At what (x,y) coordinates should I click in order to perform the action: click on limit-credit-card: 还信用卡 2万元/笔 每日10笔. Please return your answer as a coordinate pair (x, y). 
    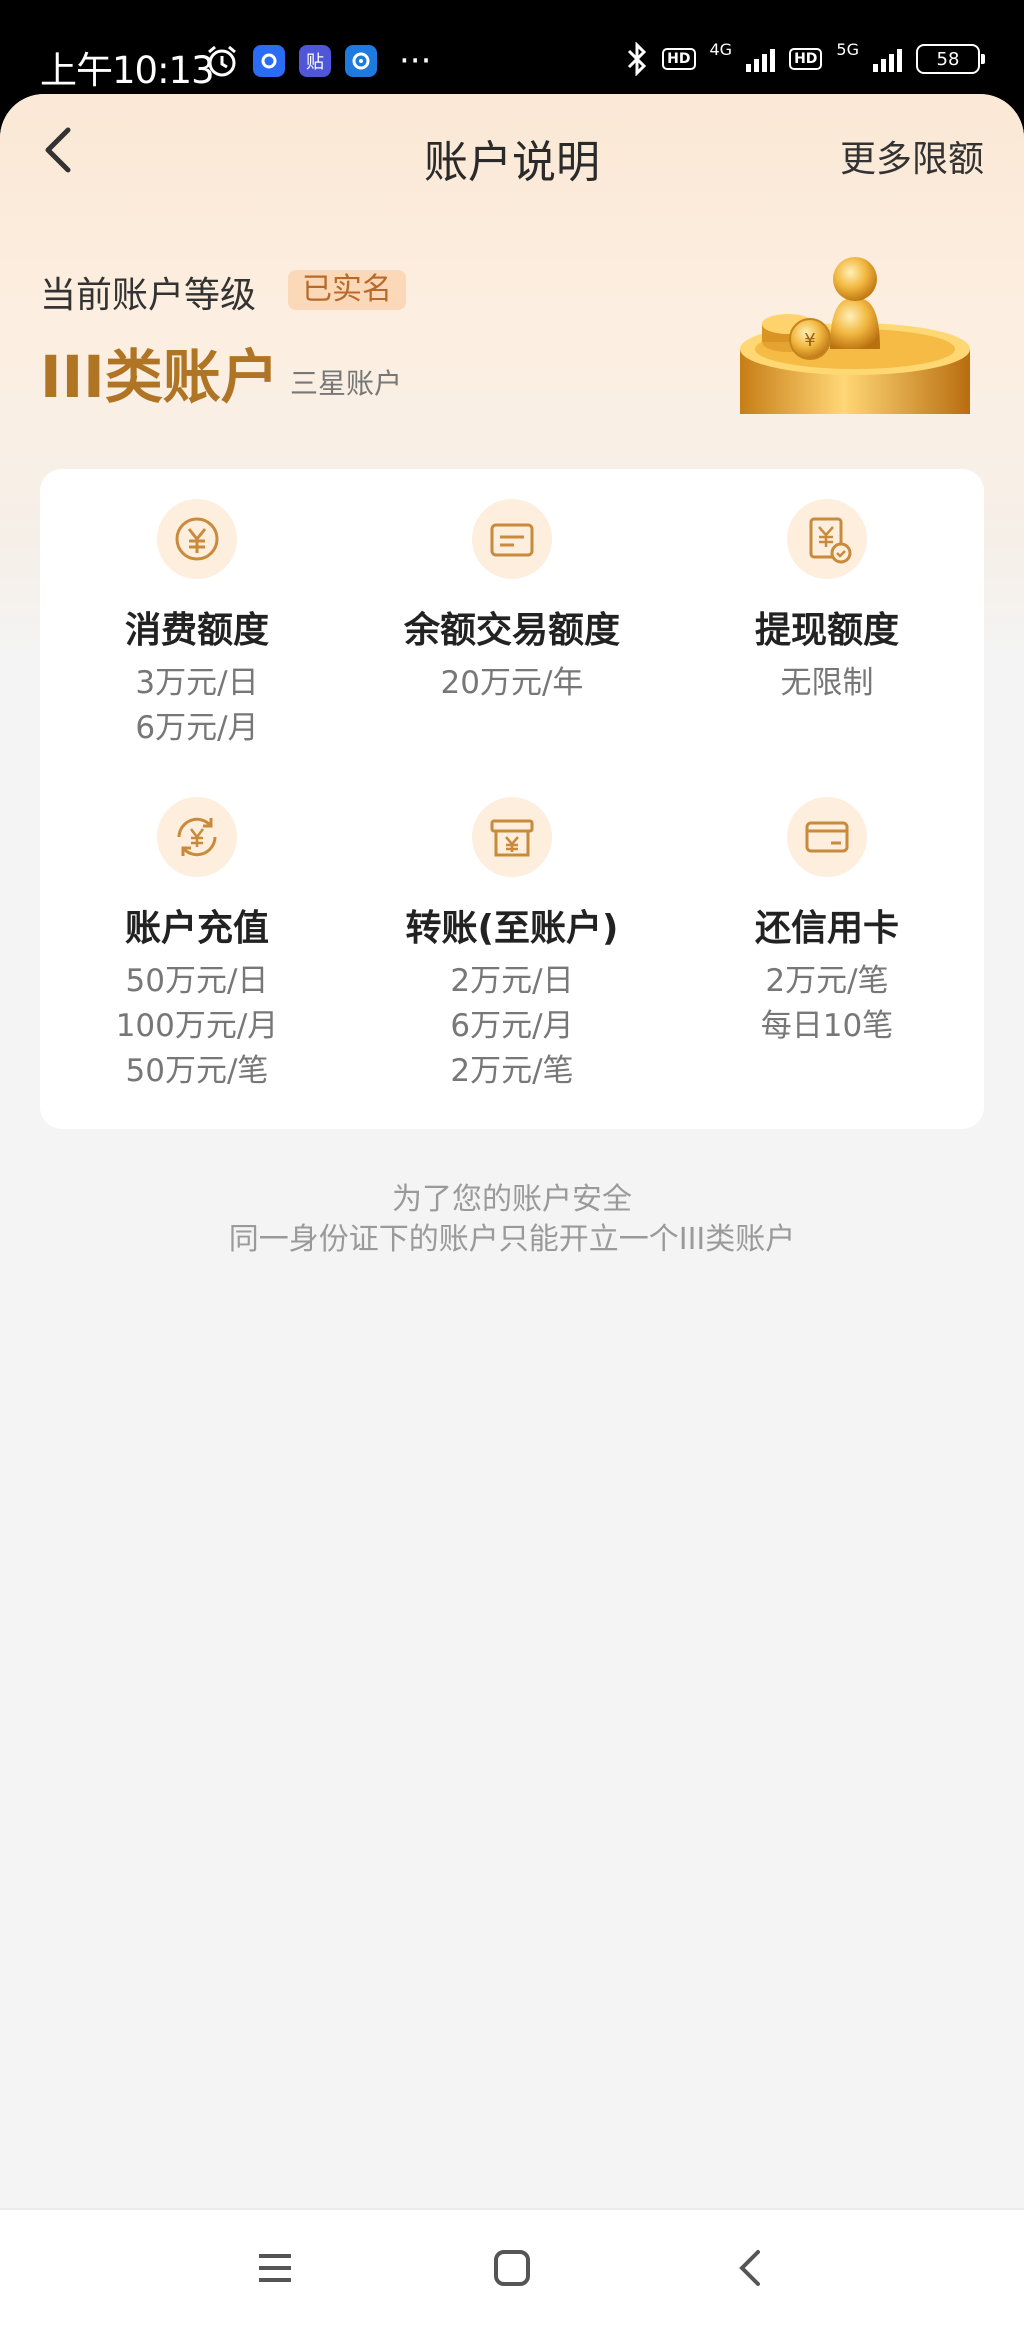
    Looking at the image, I should click on (827, 923).